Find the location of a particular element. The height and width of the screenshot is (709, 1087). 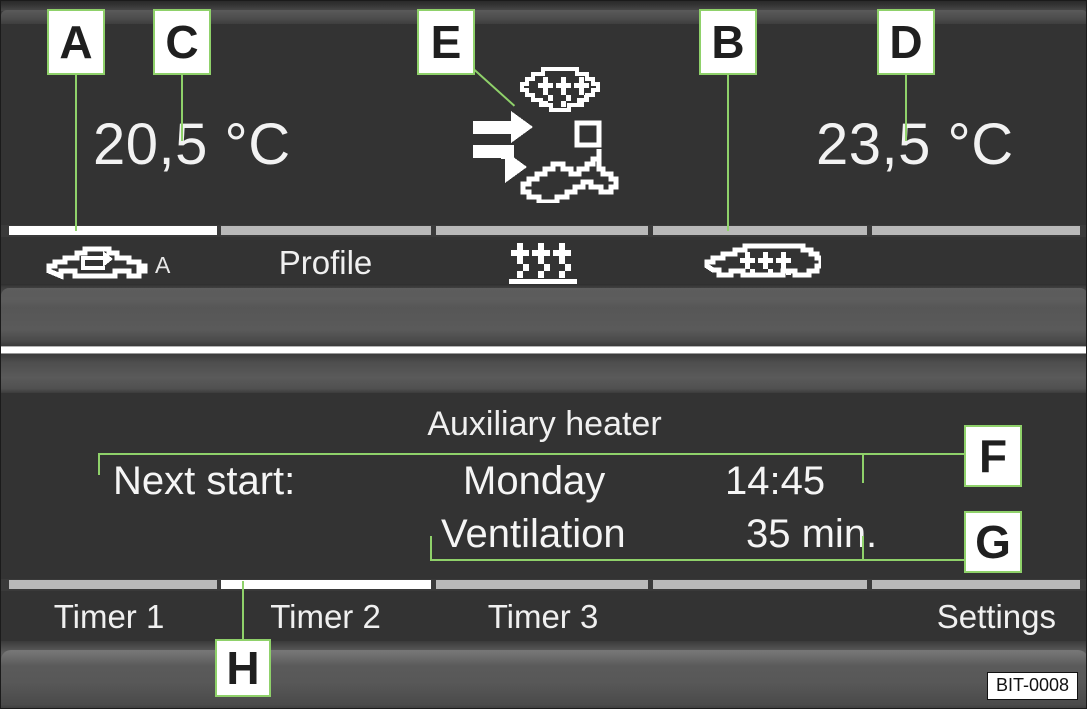

panel-separator-highlight is located at coordinates (543, 298).